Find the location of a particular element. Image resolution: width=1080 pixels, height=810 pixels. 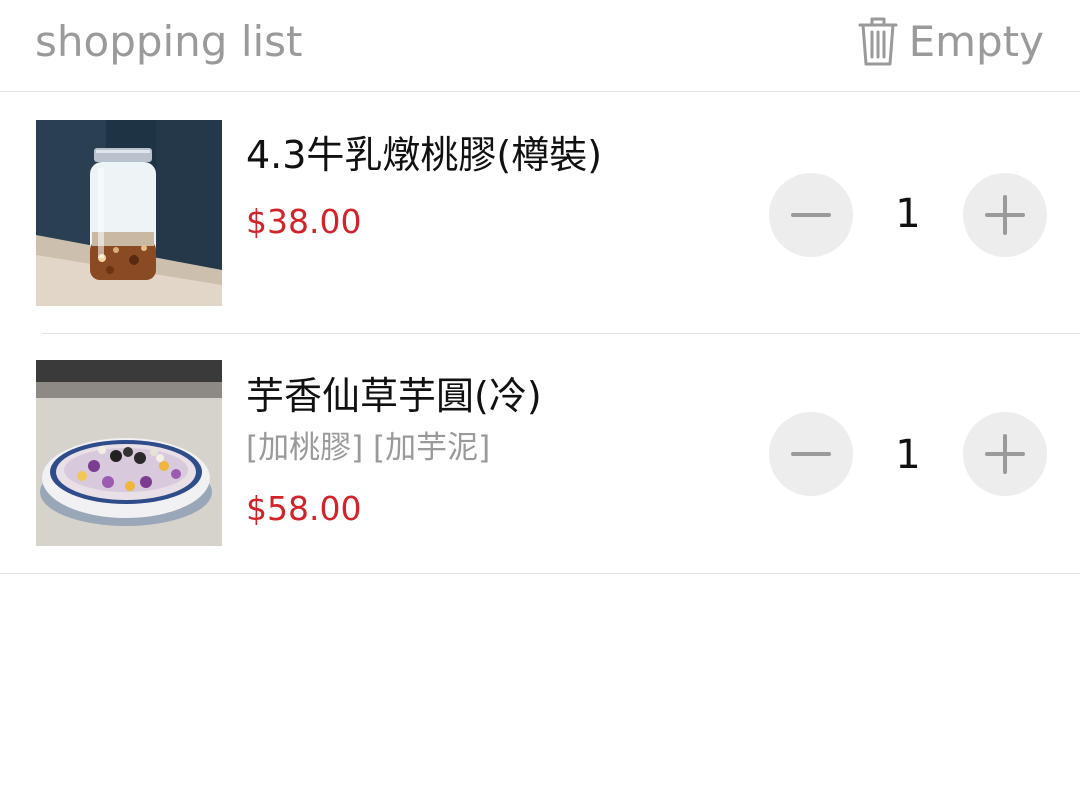

trash-icon is located at coordinates (878, 41).